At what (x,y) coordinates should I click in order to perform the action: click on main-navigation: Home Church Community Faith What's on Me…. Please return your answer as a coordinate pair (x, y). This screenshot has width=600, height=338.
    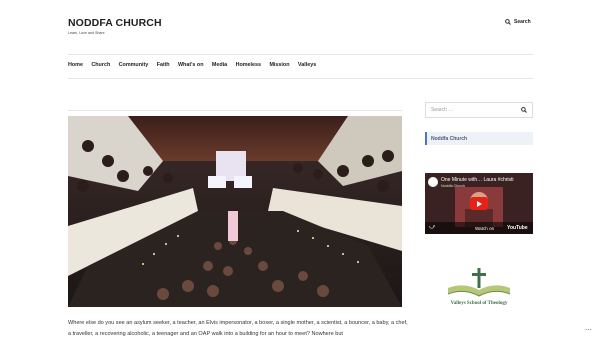
    Looking at the image, I should click on (196, 65).